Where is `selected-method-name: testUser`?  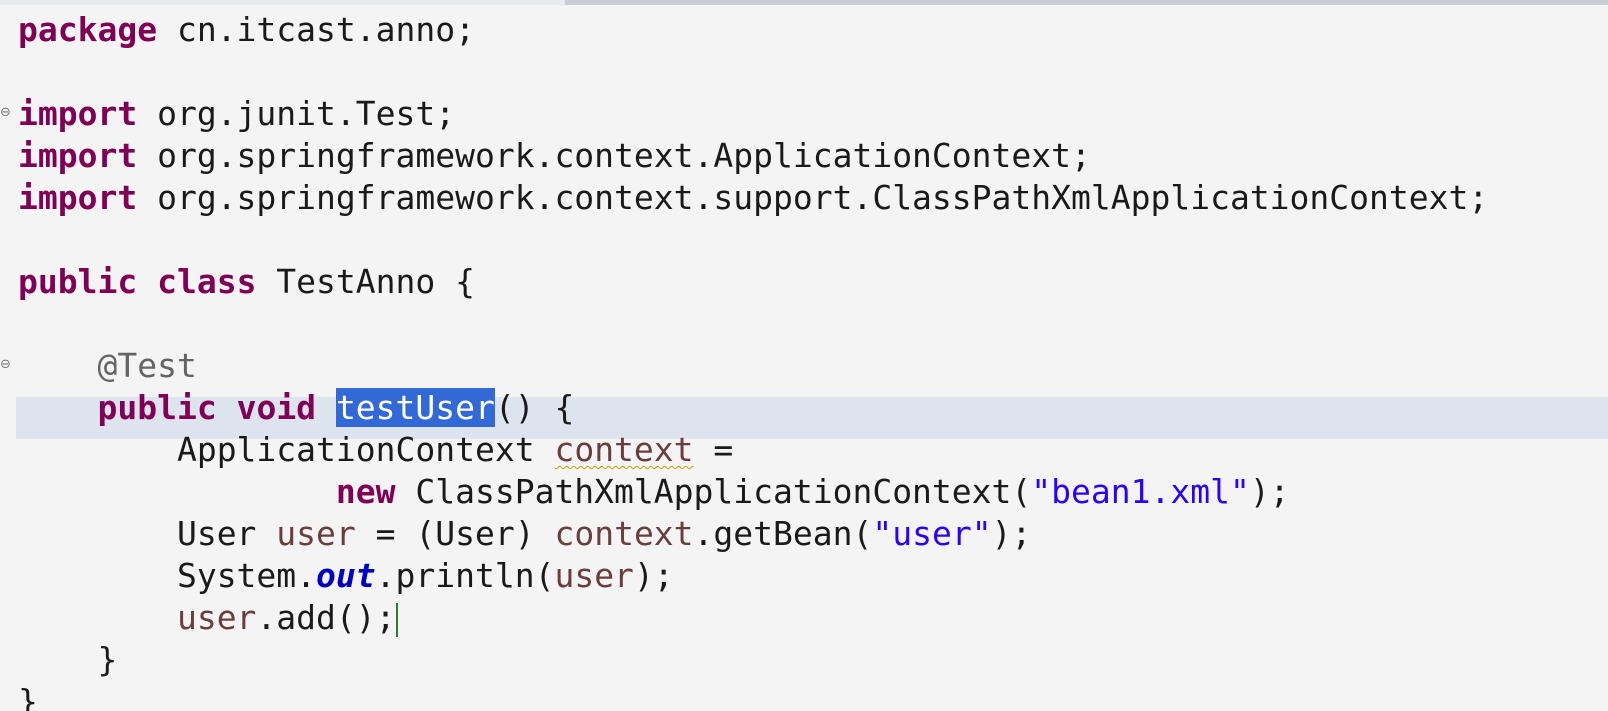
selected-method-name: testUser is located at coordinates (415, 407).